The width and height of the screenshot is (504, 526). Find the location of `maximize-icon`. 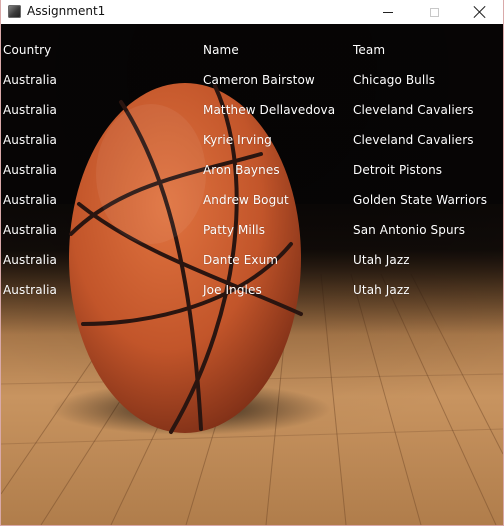

maximize-icon is located at coordinates (434, 12).